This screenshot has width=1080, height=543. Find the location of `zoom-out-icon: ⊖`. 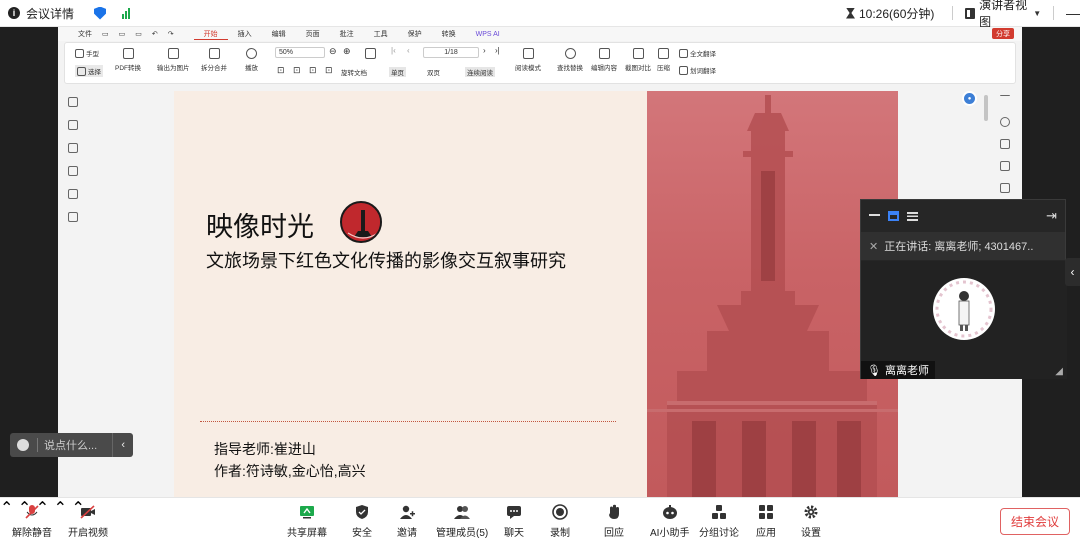

zoom-out-icon: ⊖ is located at coordinates (333, 51).